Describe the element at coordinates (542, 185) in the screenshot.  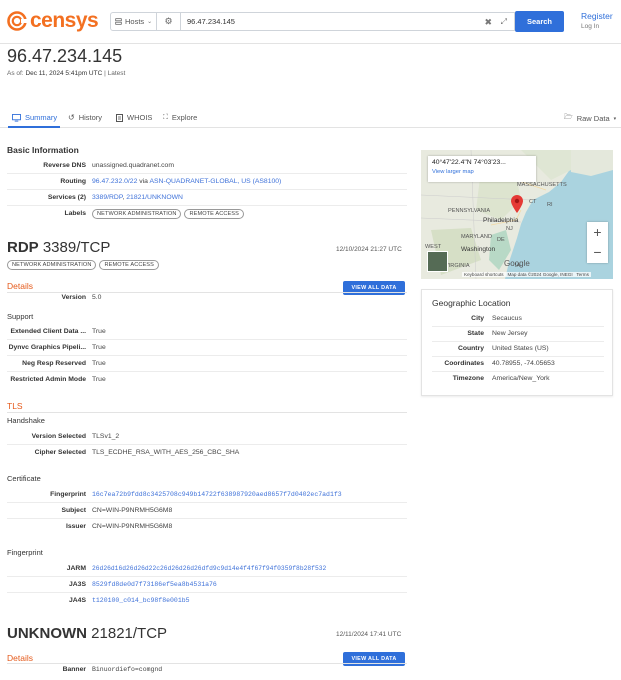
I see `map-label: MASSACHUSETTS` at that location.